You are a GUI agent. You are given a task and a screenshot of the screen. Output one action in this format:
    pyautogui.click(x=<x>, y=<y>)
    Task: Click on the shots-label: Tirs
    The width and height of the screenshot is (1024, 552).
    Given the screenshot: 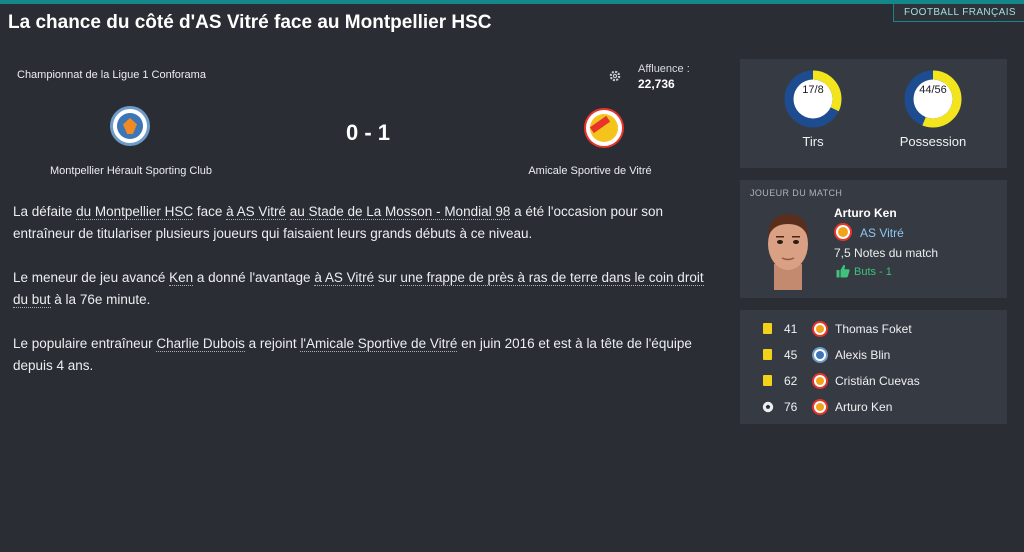 What is the action you would take?
    pyautogui.click(x=813, y=141)
    